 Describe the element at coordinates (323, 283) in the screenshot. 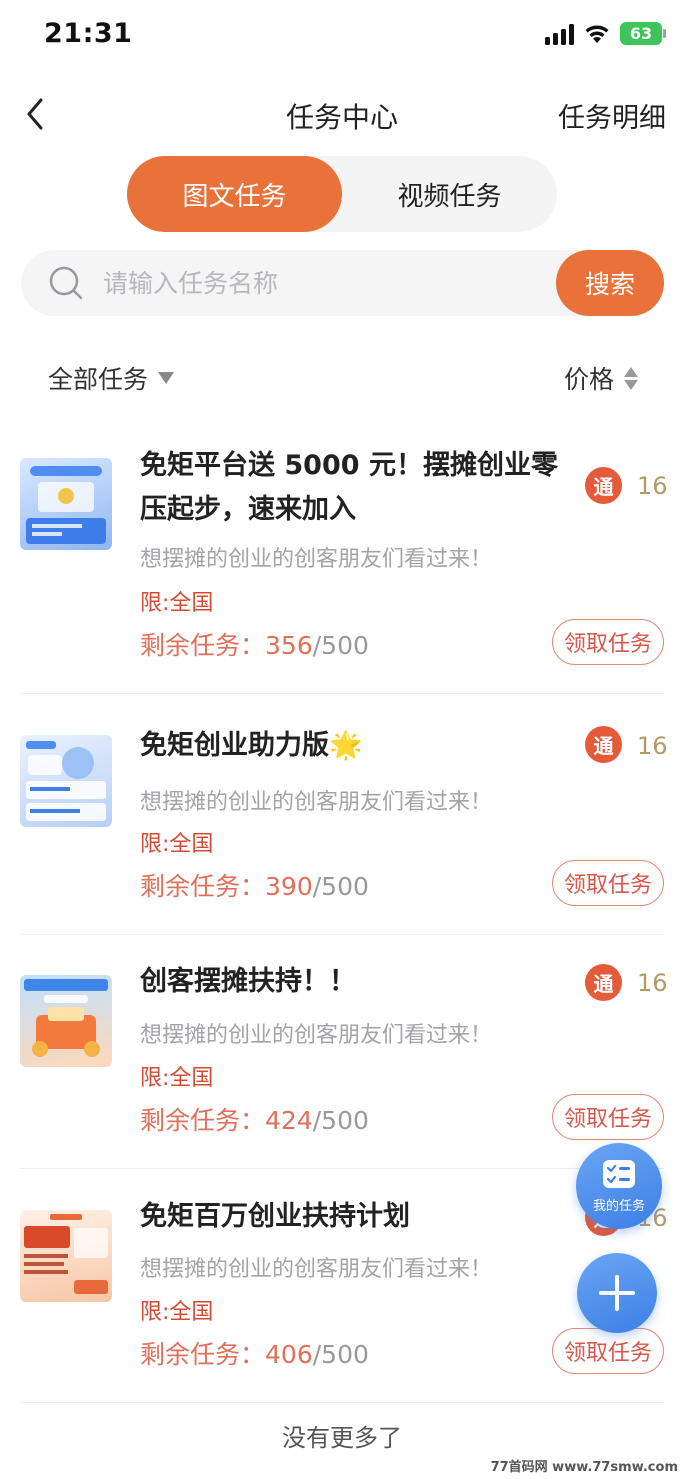

I see `search-input` at that location.